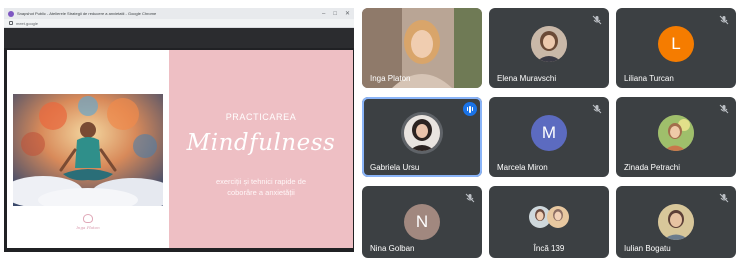 The height and width of the screenshot is (258, 739). I want to click on participant-tile: Inga Platon, so click(422, 48).